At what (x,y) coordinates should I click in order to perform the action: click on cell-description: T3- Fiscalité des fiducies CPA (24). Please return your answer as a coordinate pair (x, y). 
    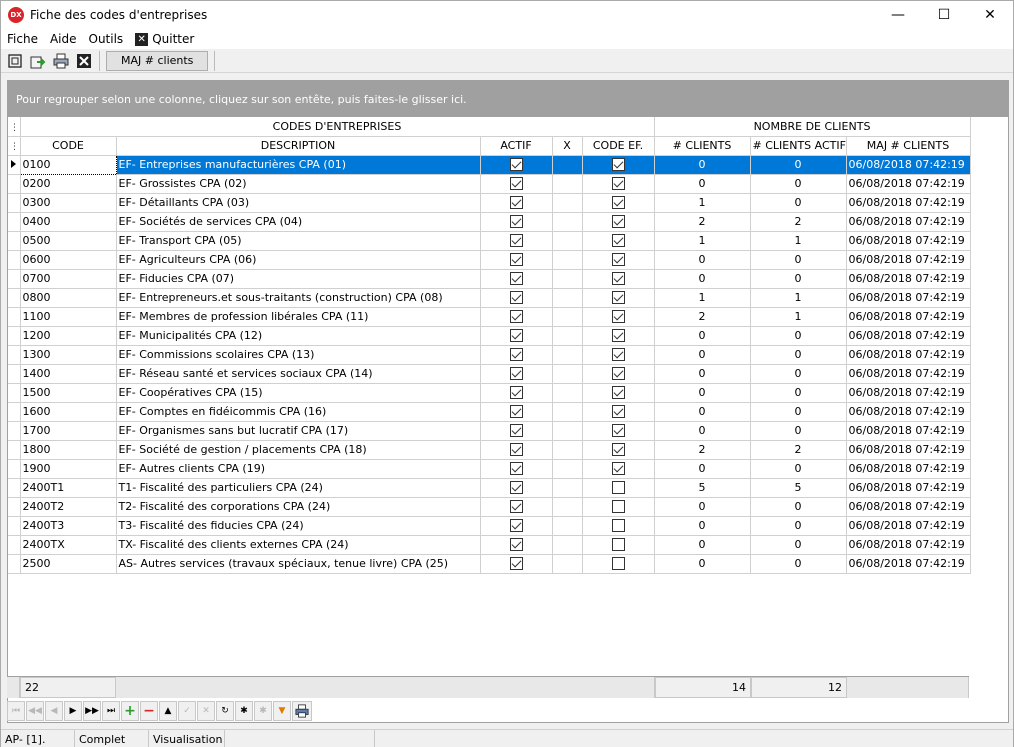
    Looking at the image, I should click on (298, 526).